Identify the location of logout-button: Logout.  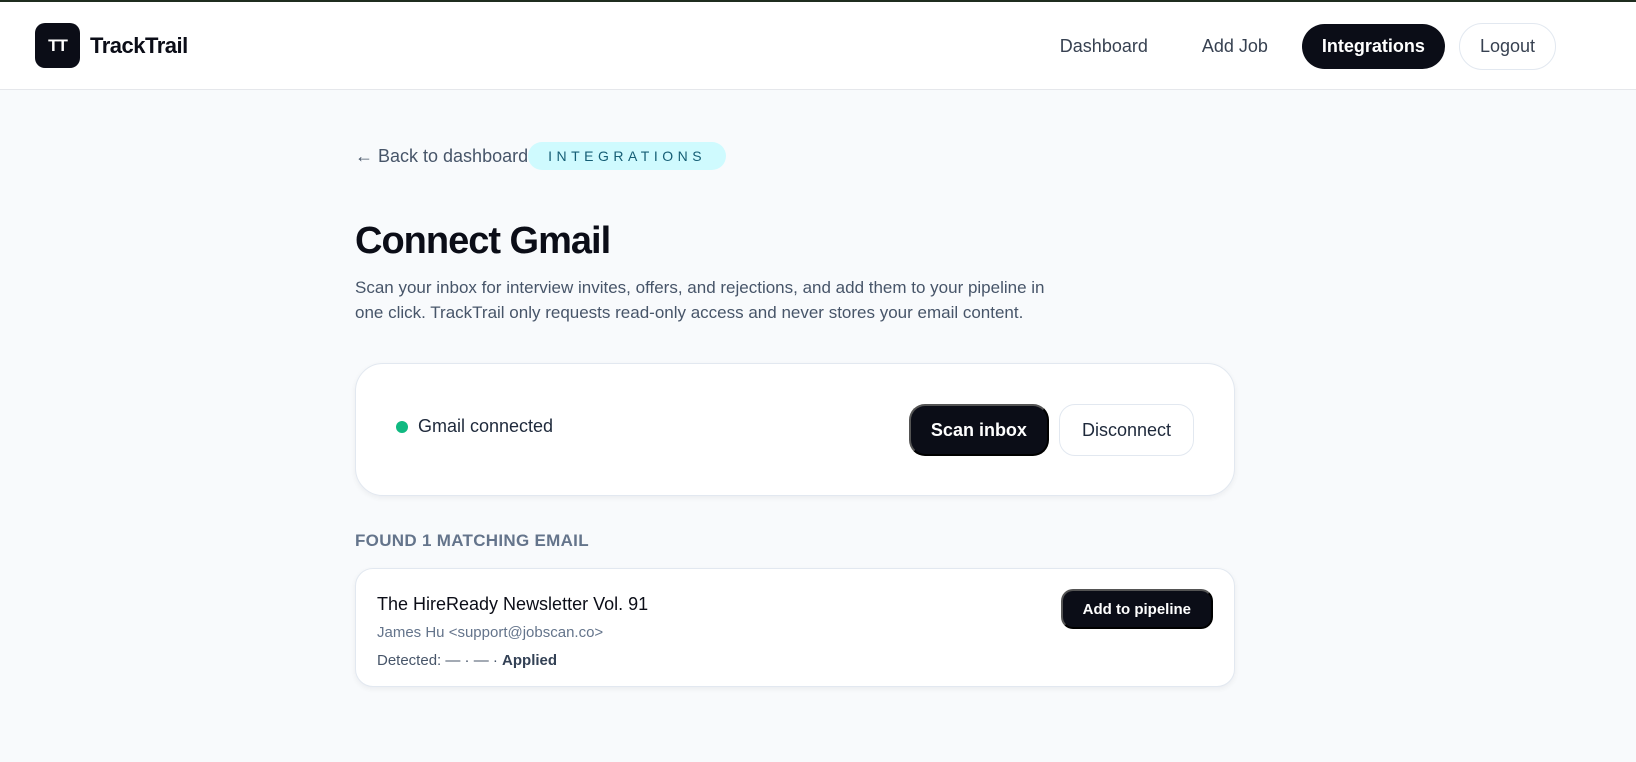
(1507, 46).